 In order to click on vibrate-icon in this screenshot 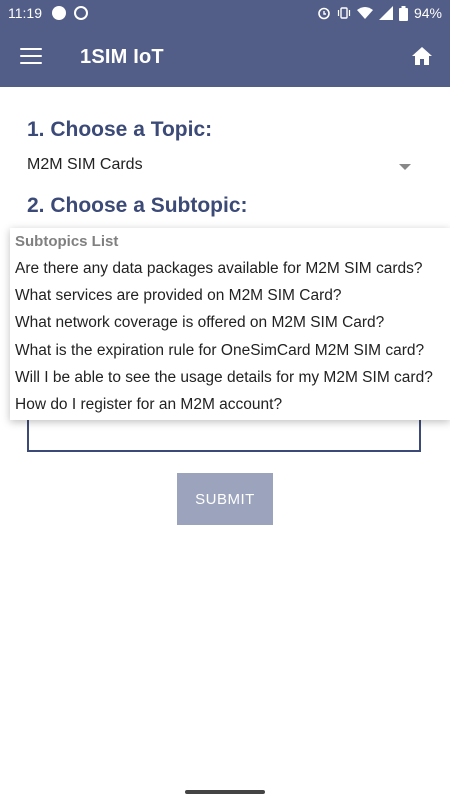, I will do `click(344, 13)`.